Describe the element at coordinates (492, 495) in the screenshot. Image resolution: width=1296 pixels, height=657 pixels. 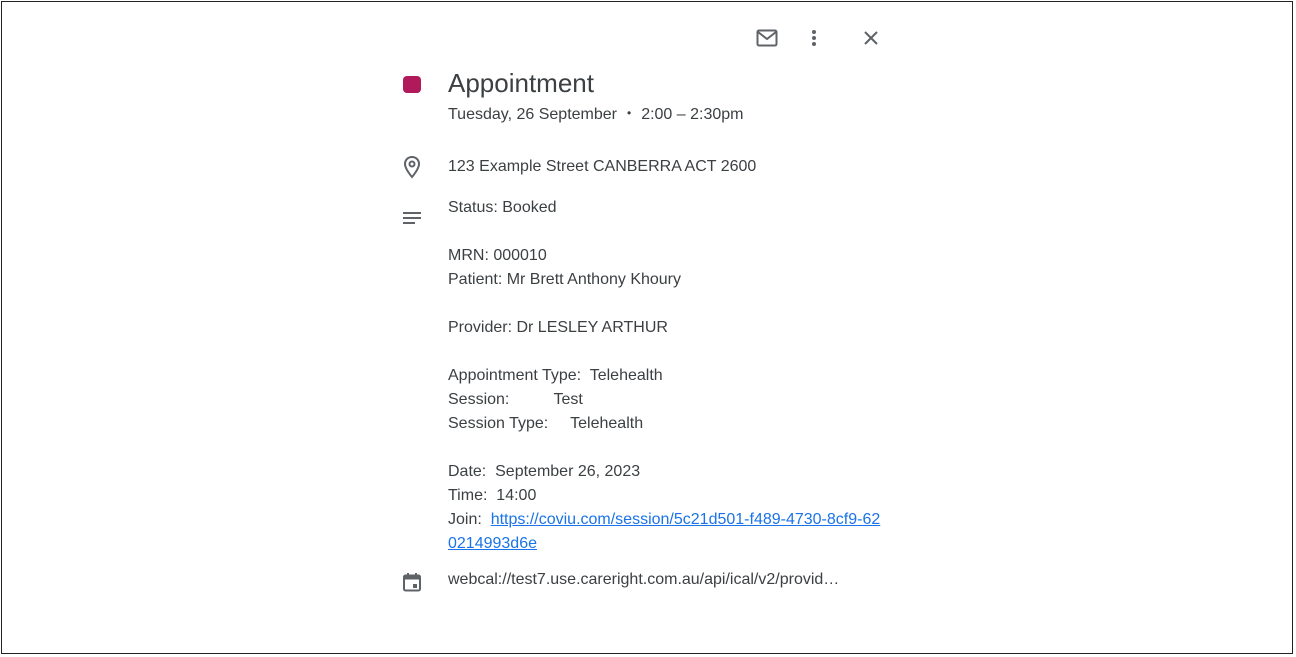
I see `time-text: Time: 14:00` at that location.